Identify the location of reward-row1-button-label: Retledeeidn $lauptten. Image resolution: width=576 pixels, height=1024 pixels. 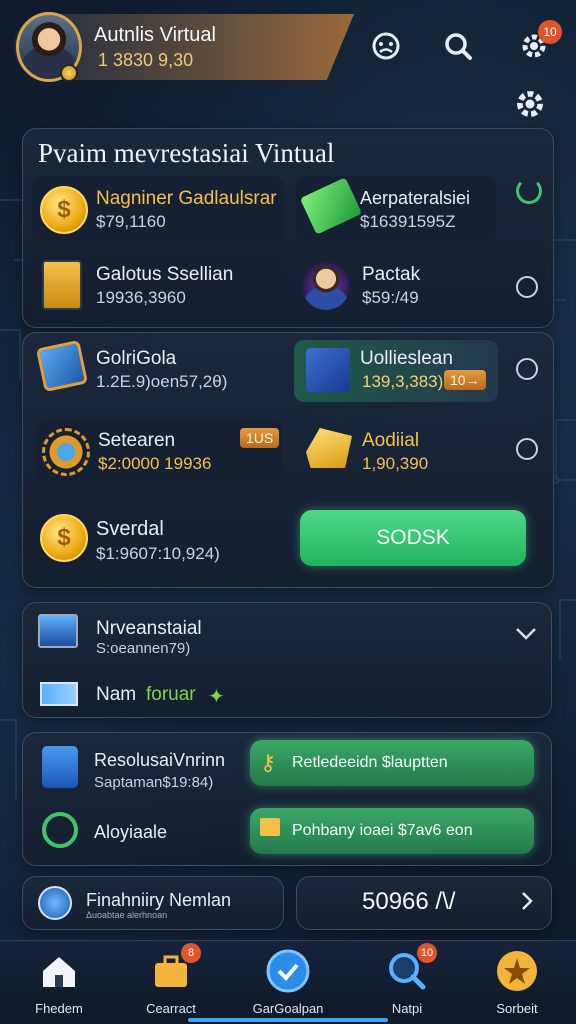
(370, 762).